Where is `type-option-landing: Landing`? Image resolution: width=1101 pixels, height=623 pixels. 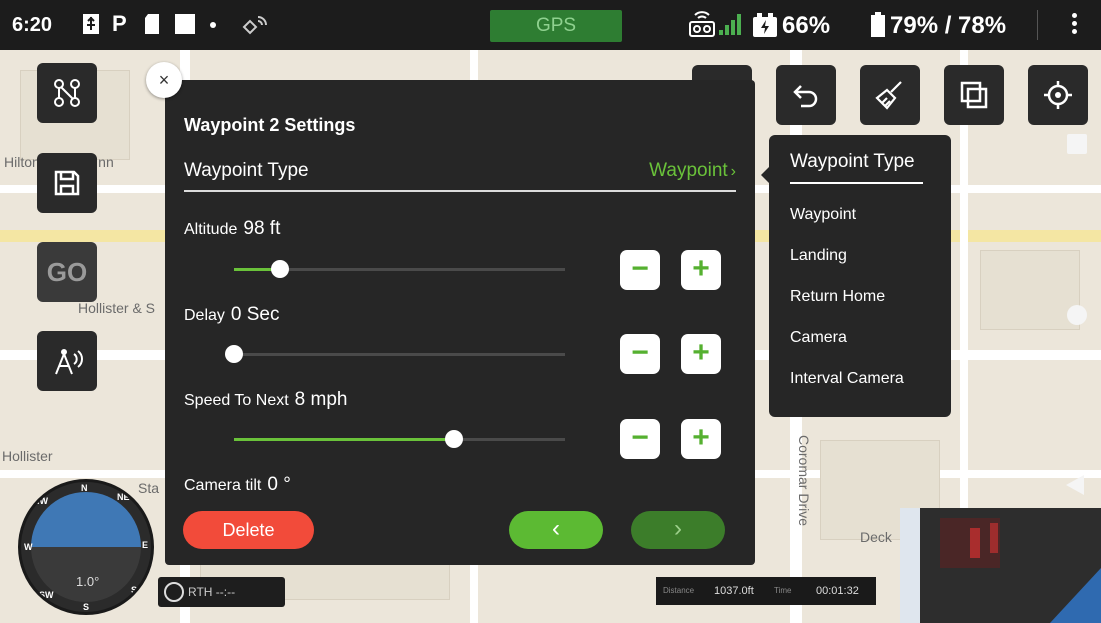 type-option-landing: Landing is located at coordinates (818, 256).